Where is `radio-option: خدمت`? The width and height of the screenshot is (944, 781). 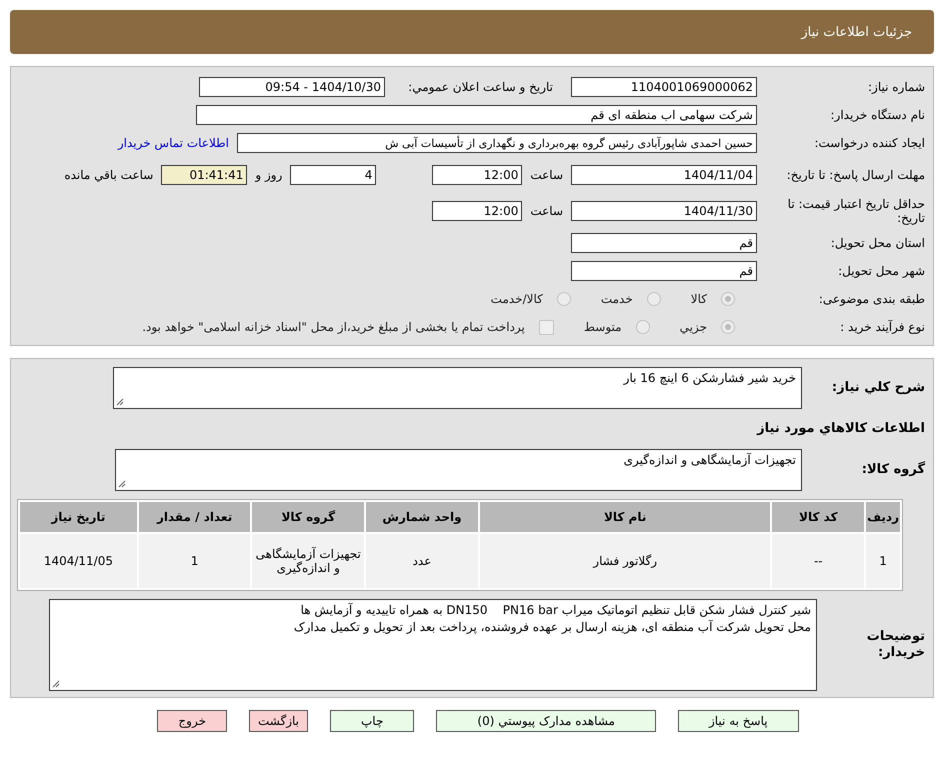 radio-option: خدمت is located at coordinates (630, 299).